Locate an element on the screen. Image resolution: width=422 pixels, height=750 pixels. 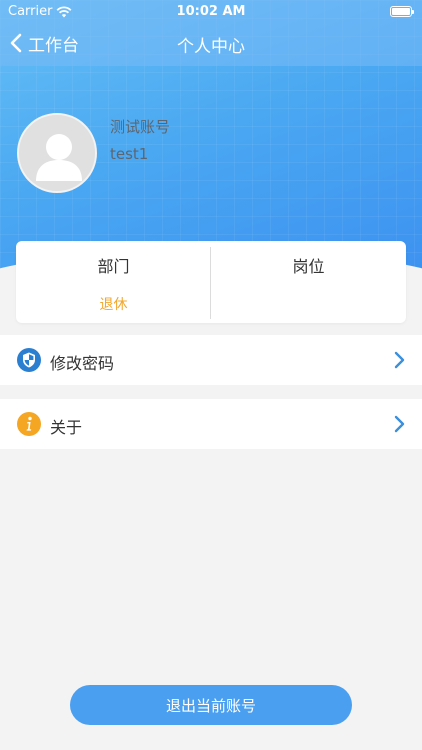
info-card: 部门 退休 岗位 is located at coordinates (211, 282).